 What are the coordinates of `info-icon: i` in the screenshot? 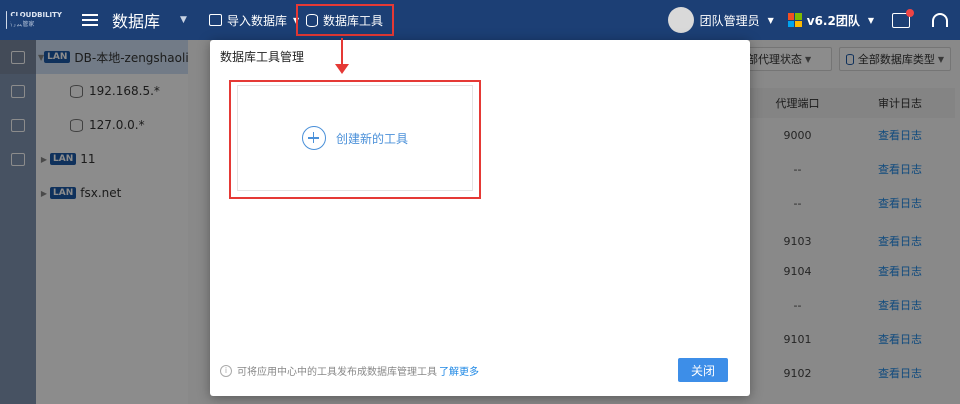 It's located at (226, 370).